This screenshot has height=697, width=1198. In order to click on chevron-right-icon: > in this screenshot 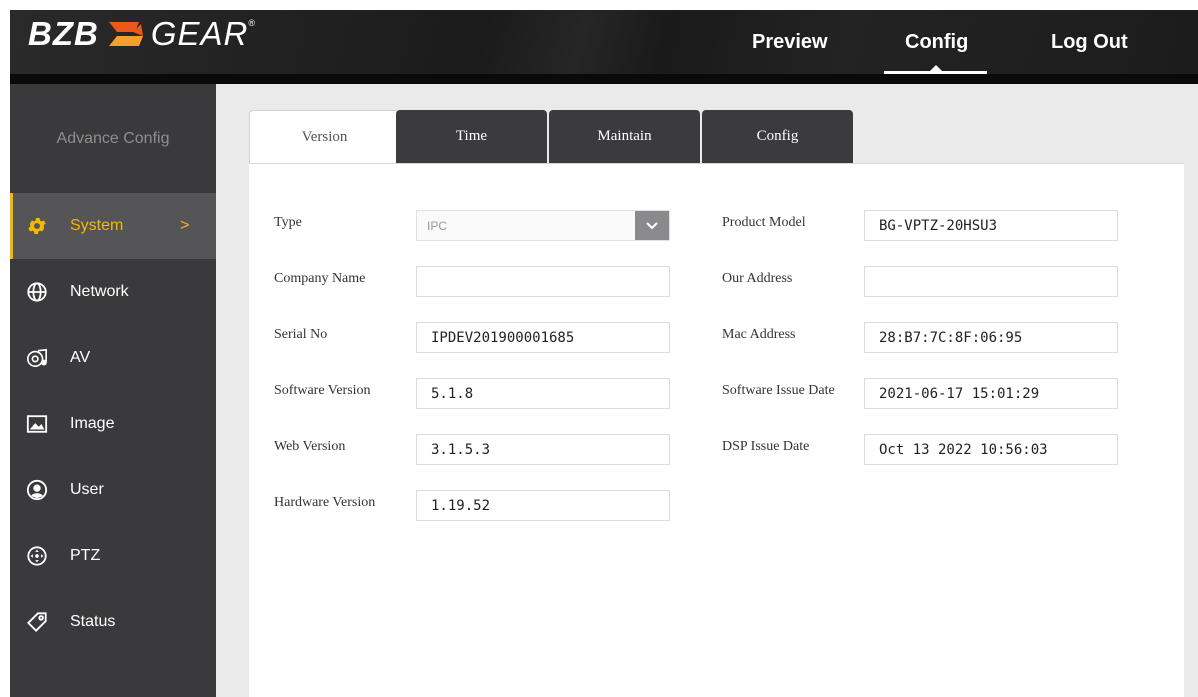, I will do `click(185, 225)`.